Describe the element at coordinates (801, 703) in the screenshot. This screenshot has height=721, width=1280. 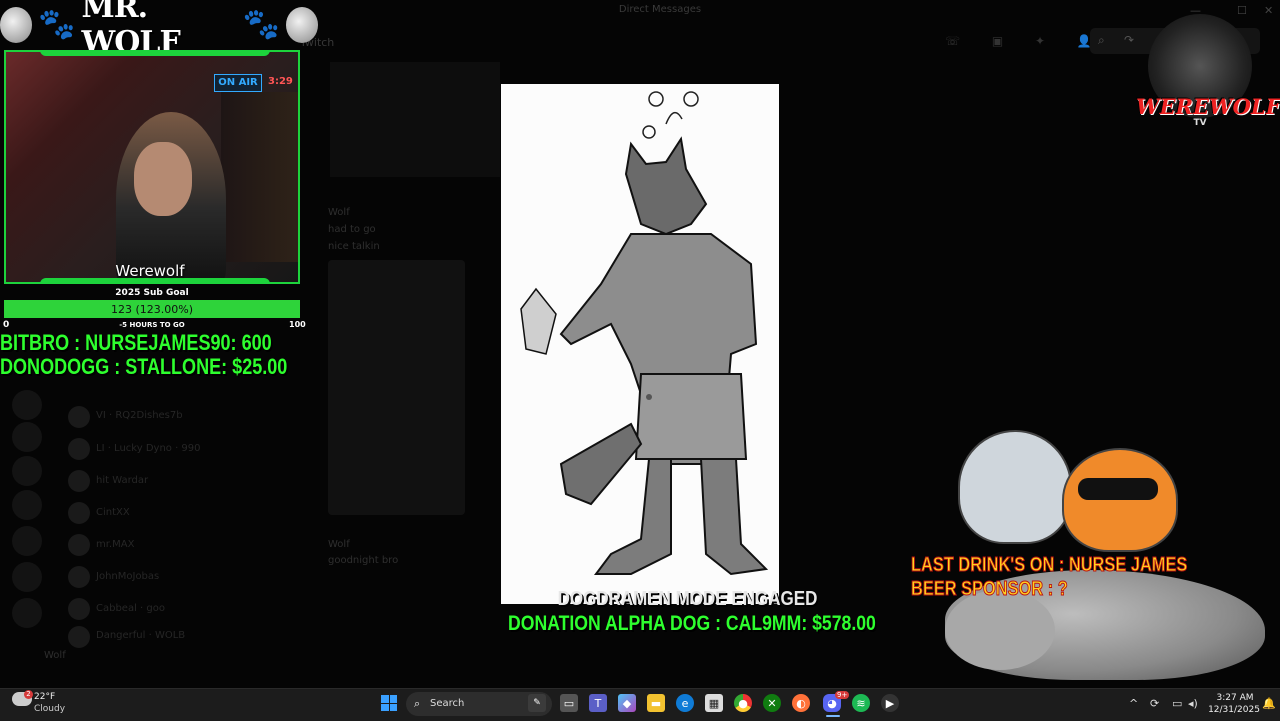
I see `firefox-icon: ◐` at that location.